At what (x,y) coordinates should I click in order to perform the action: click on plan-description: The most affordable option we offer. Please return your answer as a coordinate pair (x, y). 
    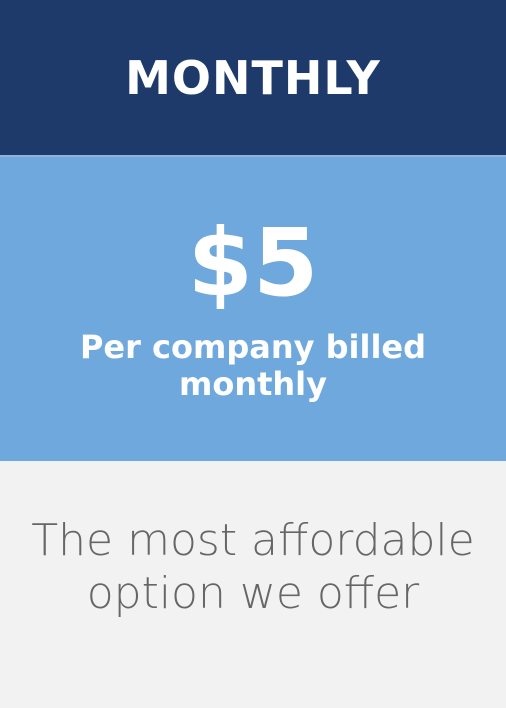
    Looking at the image, I should click on (253, 567).